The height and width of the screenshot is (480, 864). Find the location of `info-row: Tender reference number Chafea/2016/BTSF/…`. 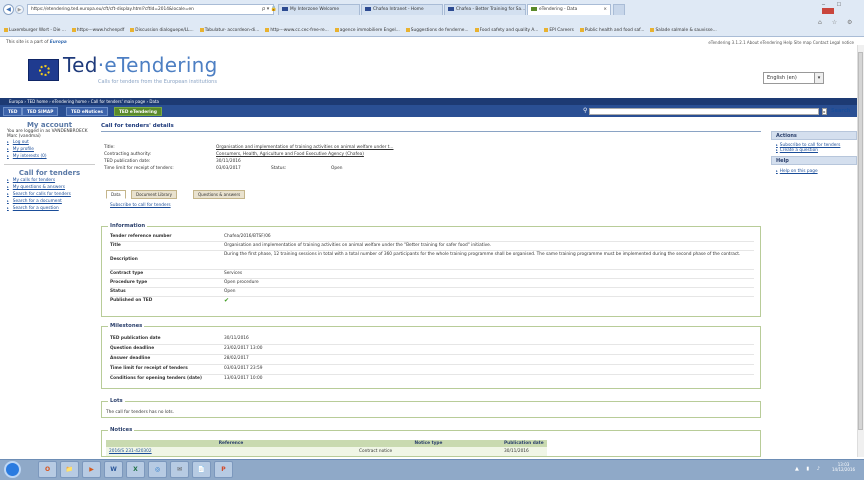

info-row: Tender reference number Chafea/2016/BTSF/… is located at coordinates (432, 238).